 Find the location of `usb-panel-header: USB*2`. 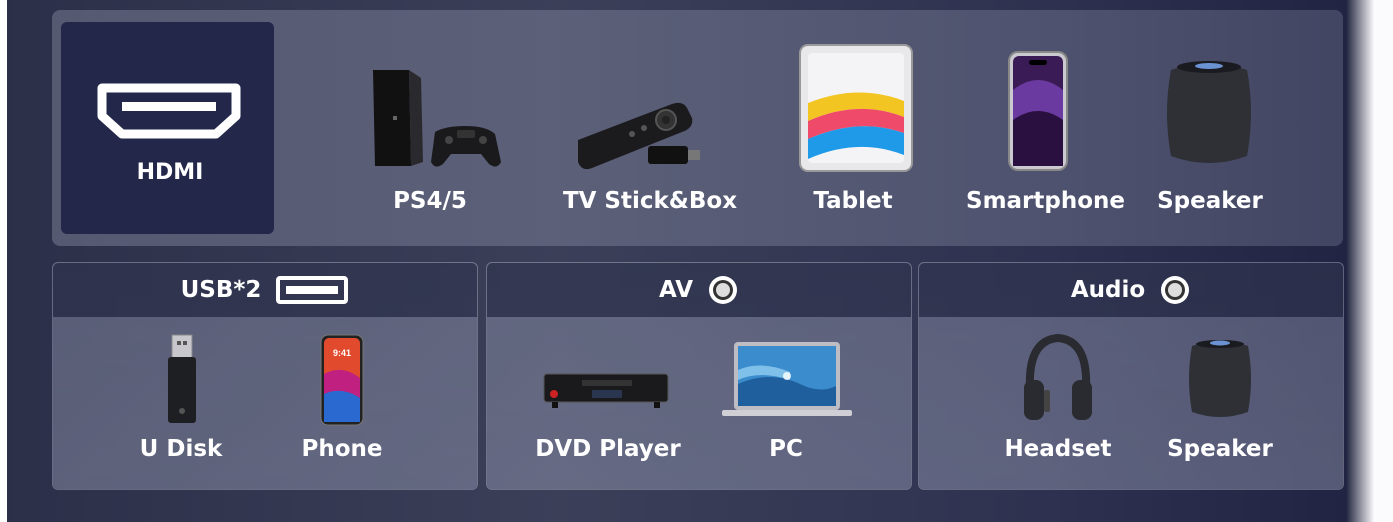

usb-panel-header: USB*2 is located at coordinates (265, 290).